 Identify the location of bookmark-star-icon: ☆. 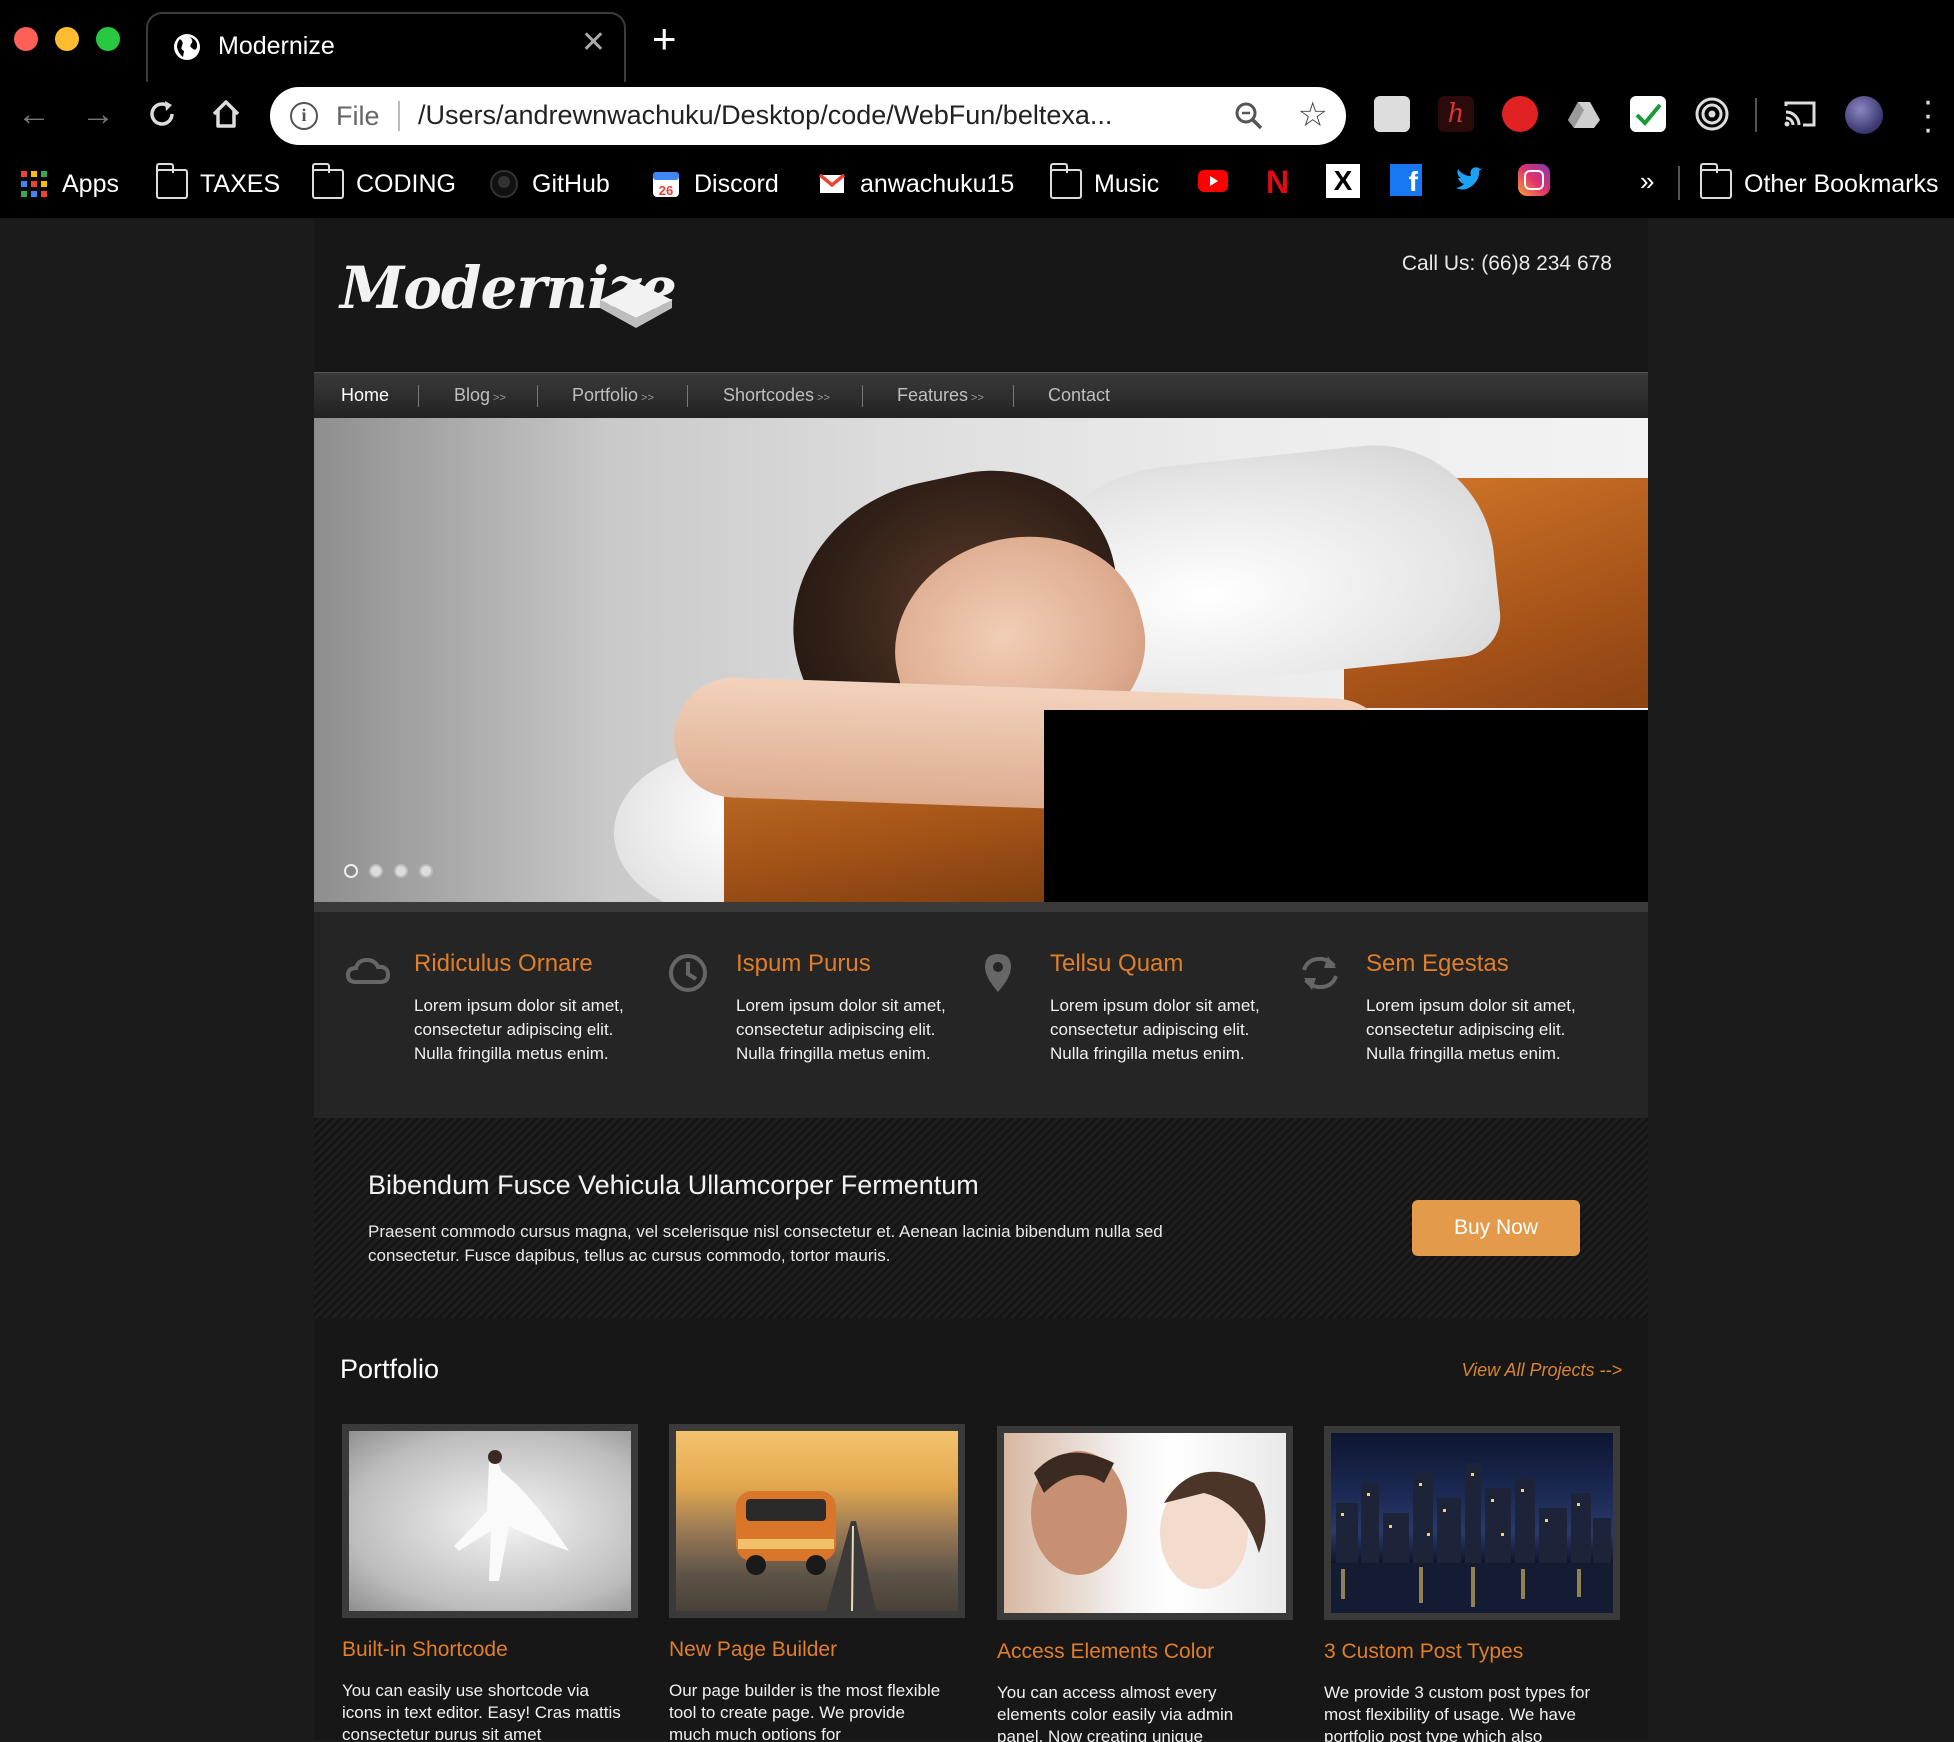
(1313, 115).